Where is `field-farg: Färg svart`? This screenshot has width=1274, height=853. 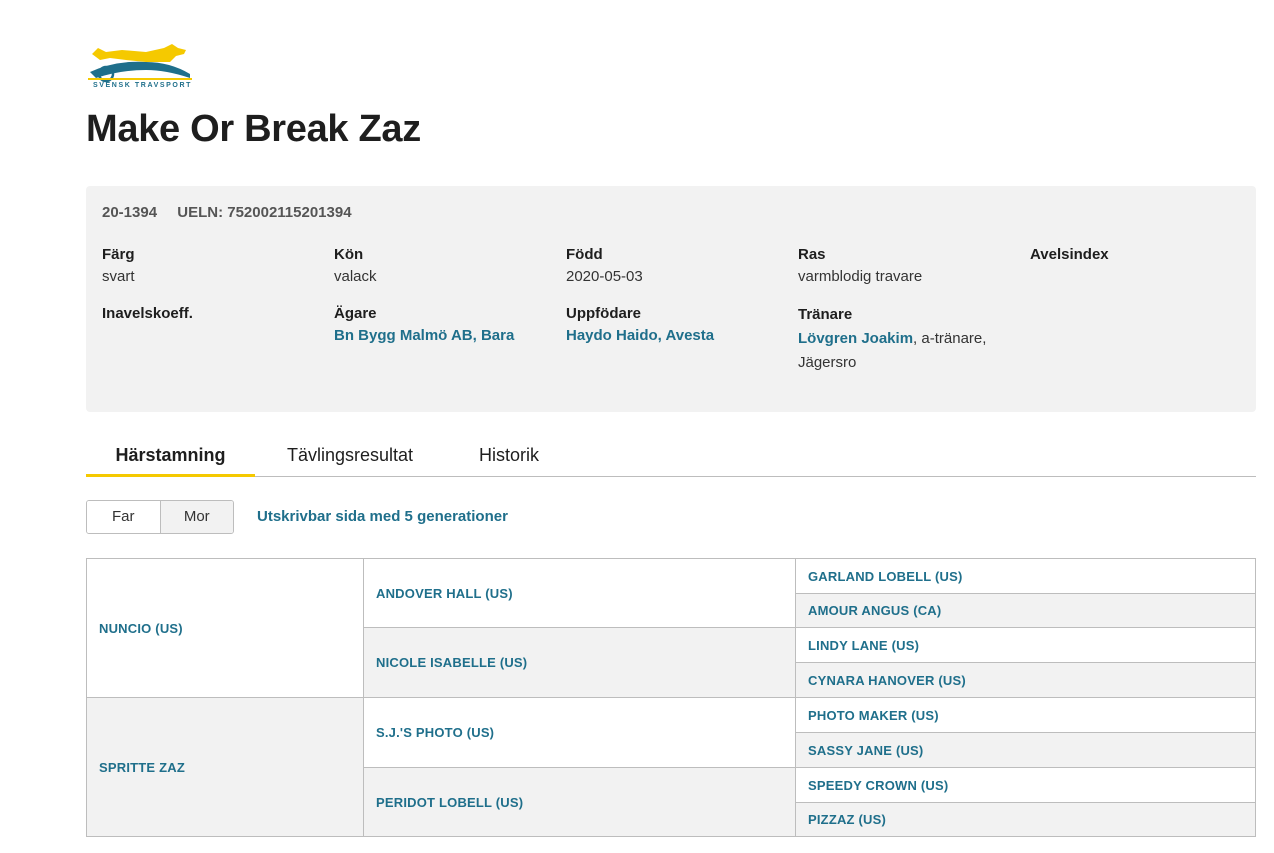
field-farg: Färg svart is located at coordinates (118, 266).